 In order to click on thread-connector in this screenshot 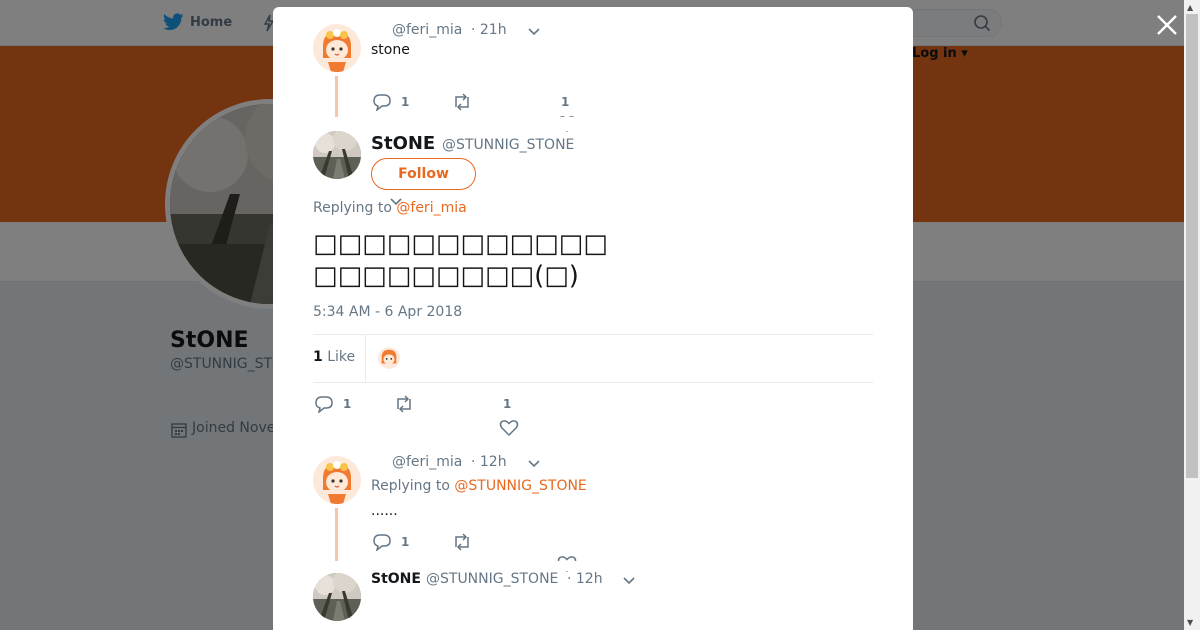, I will do `click(336, 537)`.